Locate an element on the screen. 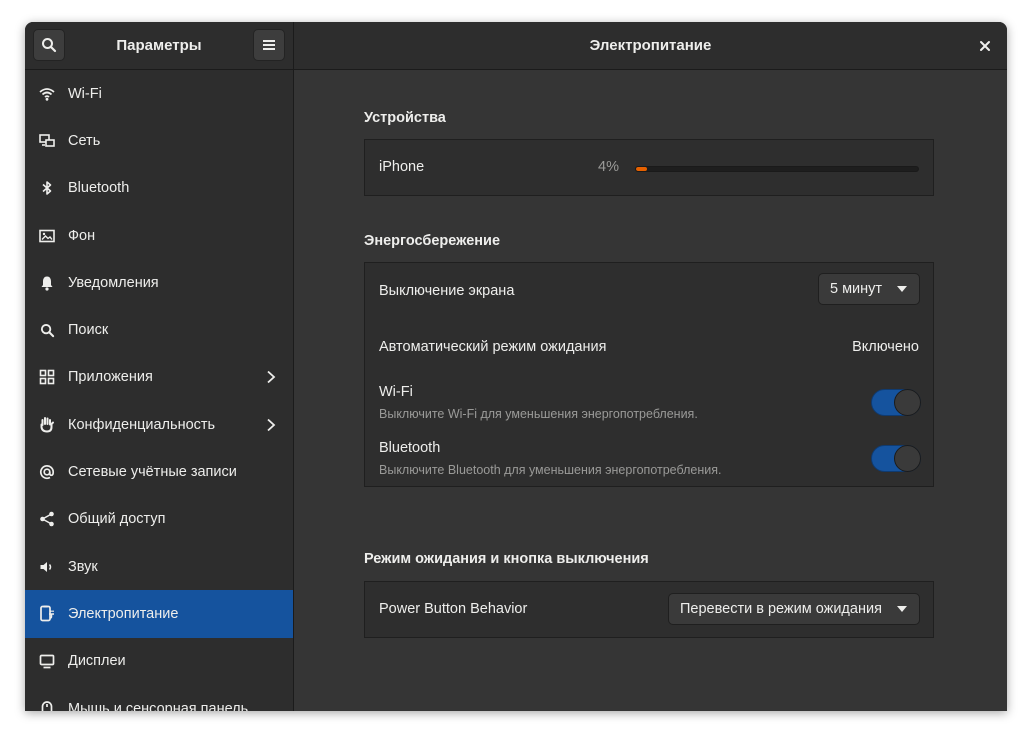  screen-off-dropdown: 5 минут is located at coordinates (869, 289).